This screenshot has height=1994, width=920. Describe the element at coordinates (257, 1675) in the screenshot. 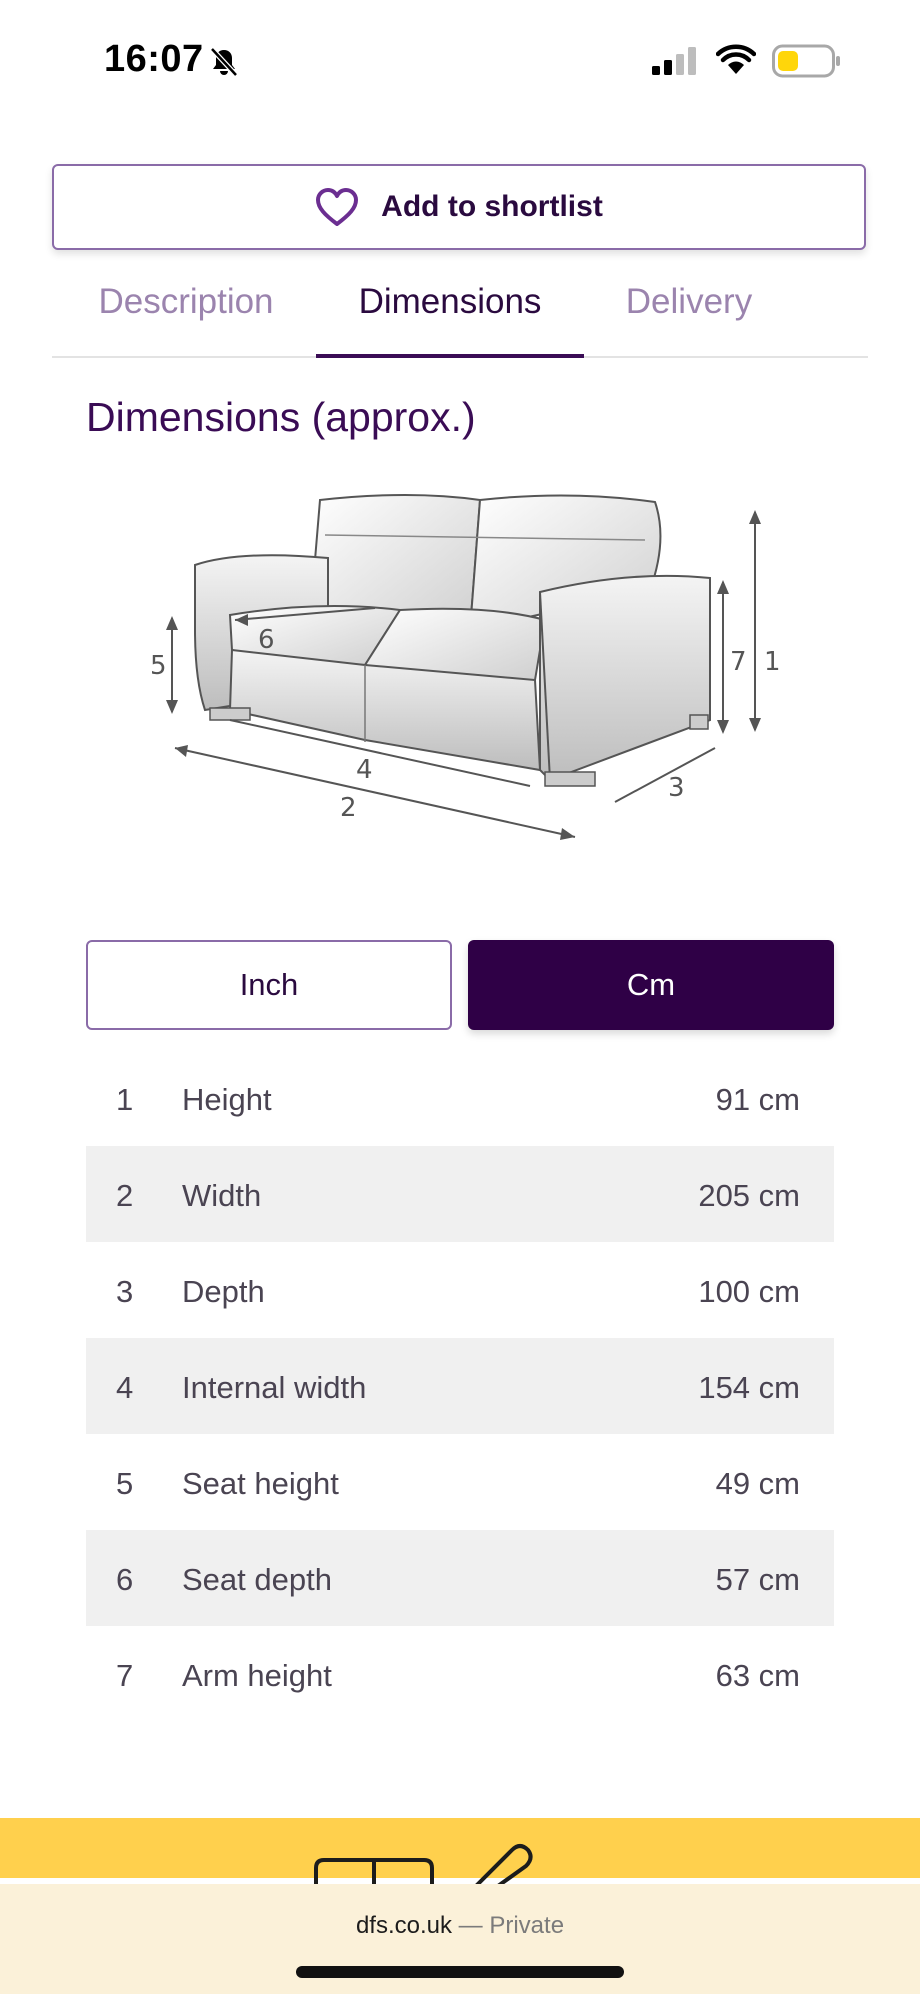

I see `row-label: Arm height` at that location.